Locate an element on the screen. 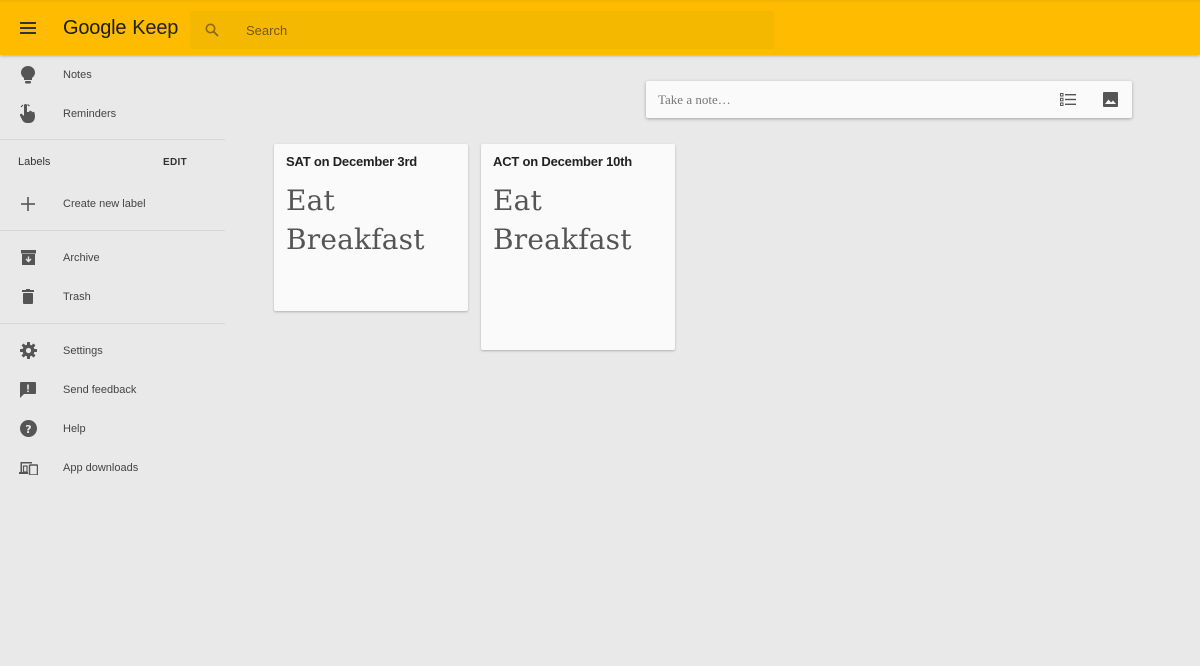 Image resolution: width=1200 pixels, height=666 pixels. app-logo: Google Keep is located at coordinates (120, 28).